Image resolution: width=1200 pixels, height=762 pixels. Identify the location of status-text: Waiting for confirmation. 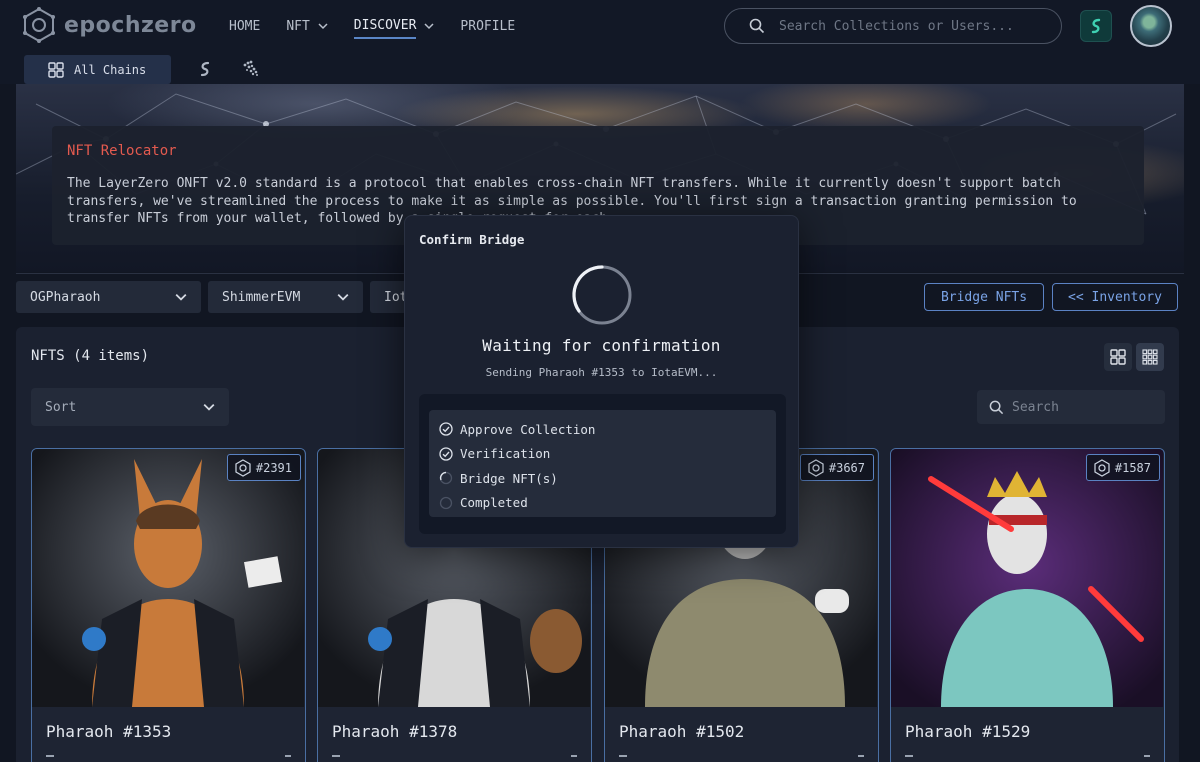
(601, 345).